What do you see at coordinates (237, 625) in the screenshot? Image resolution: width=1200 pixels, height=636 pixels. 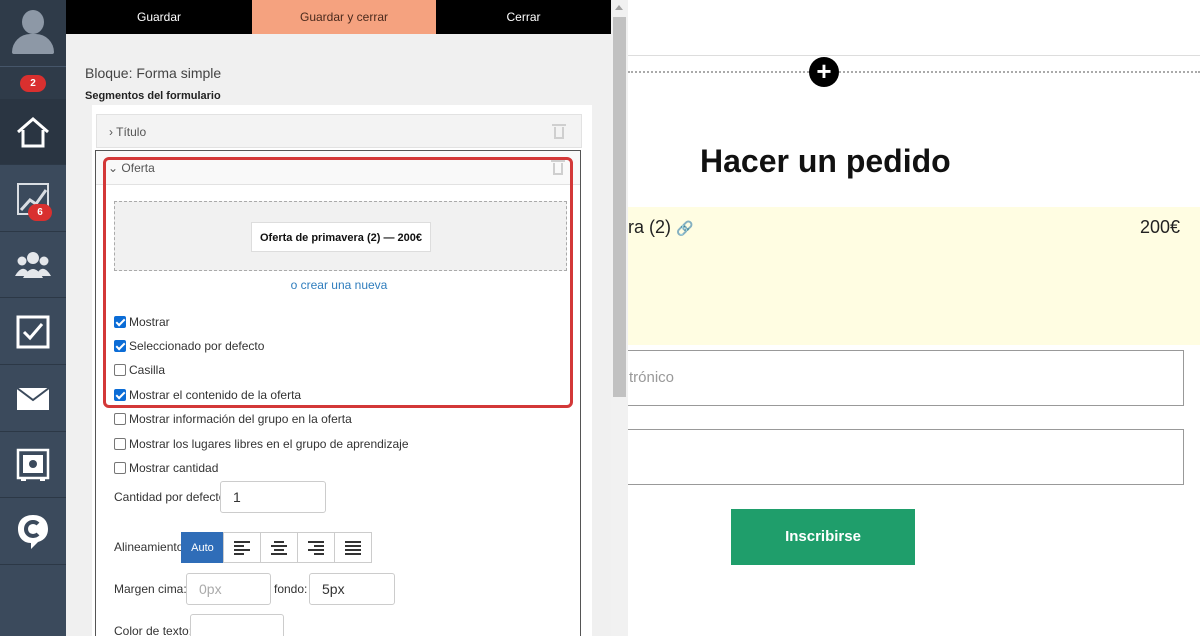 I see `text-color-input` at bounding box center [237, 625].